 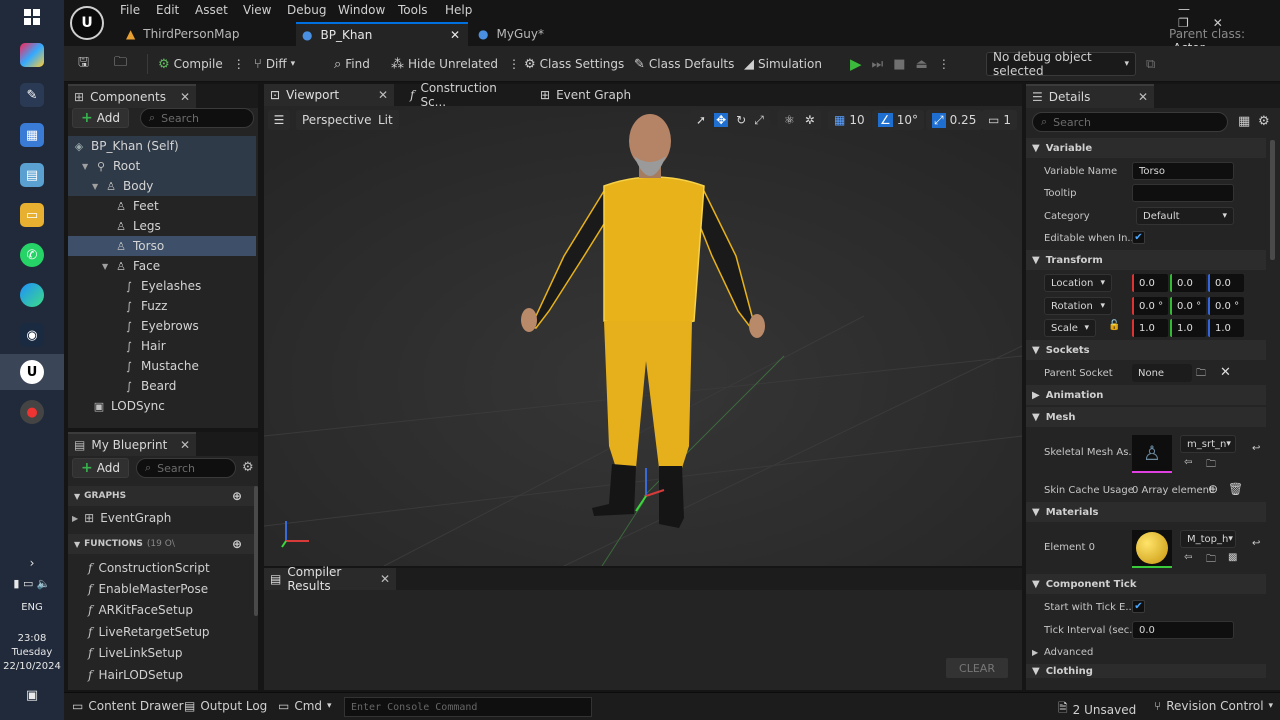 I want to click on location-x: 0.0, so click(x=1150, y=283).